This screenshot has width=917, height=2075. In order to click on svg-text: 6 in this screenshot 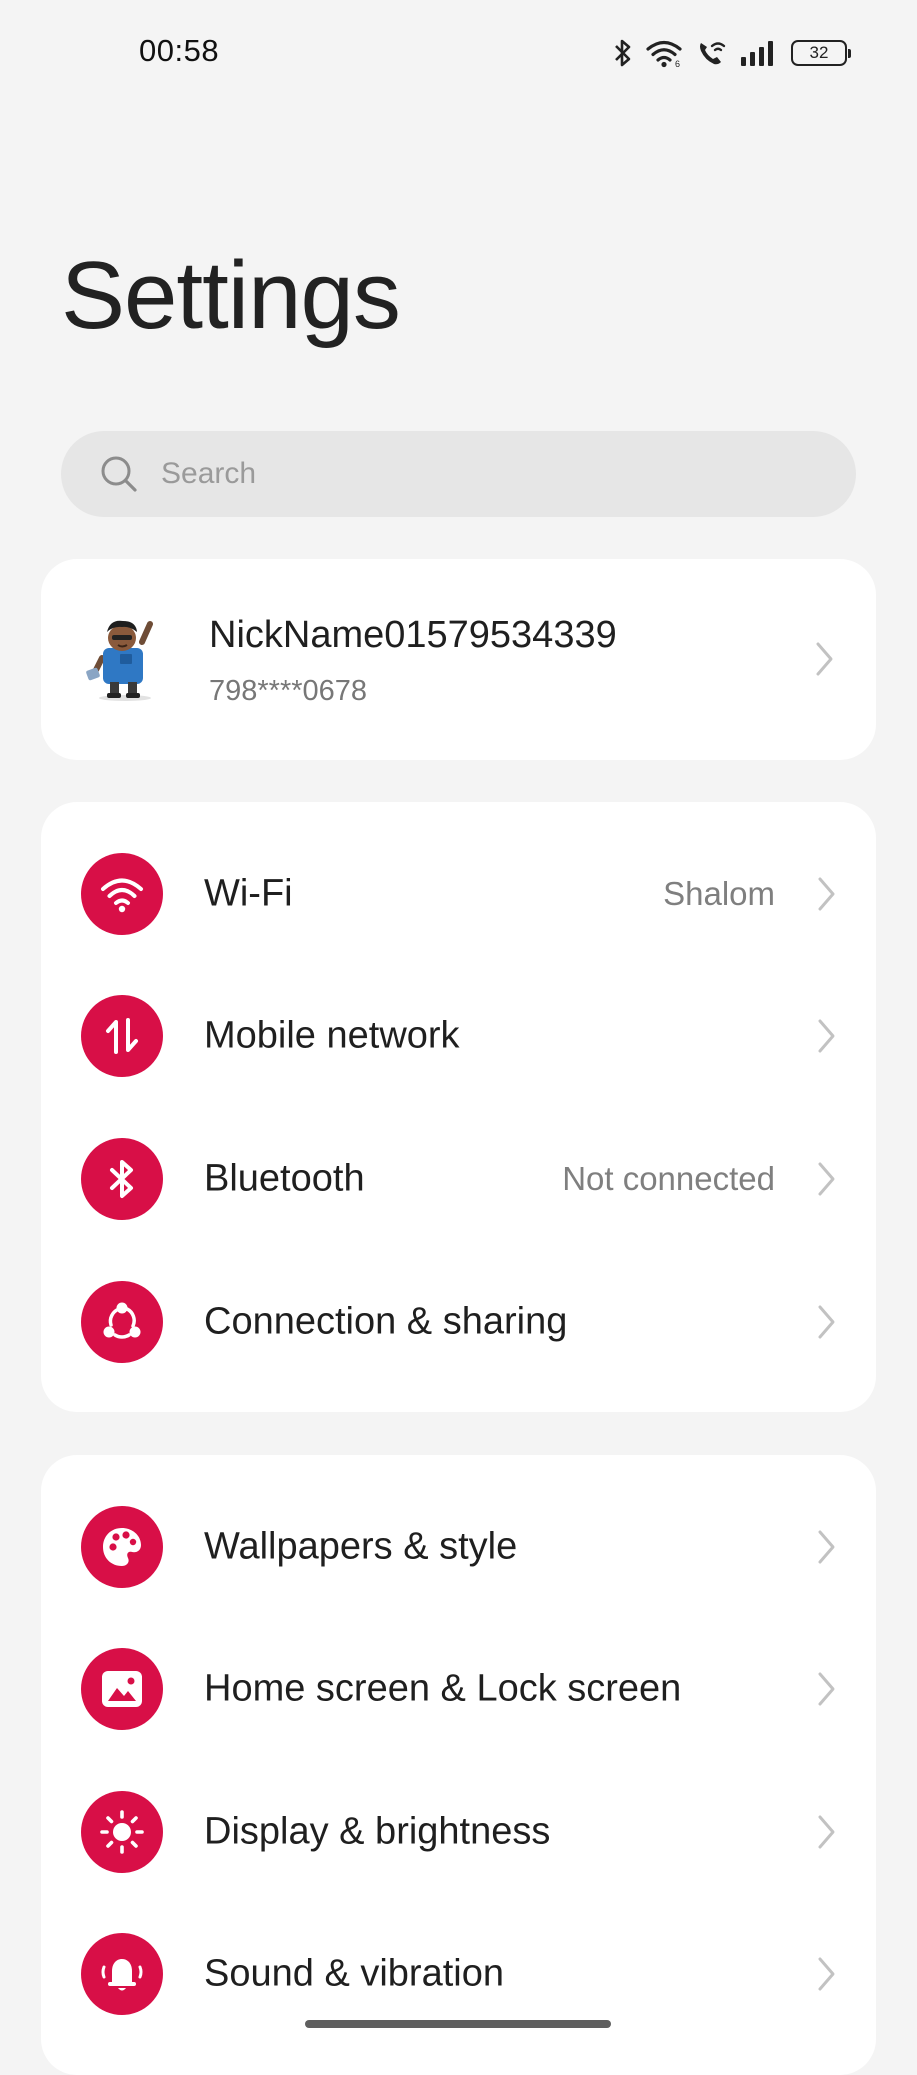, I will do `click(677, 63)`.